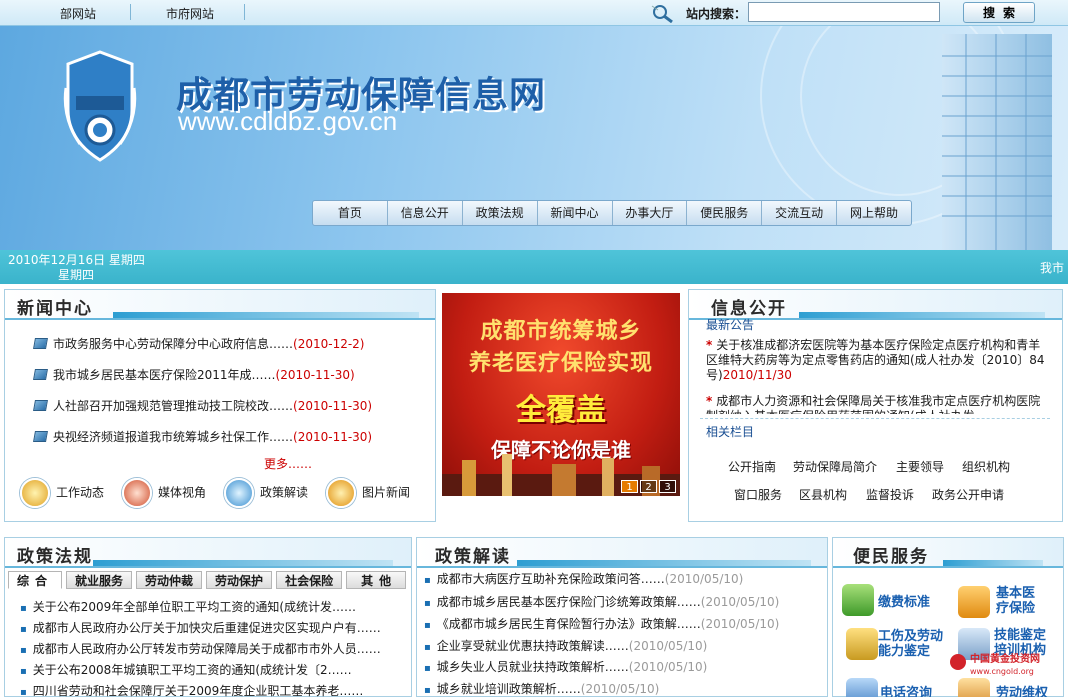 This screenshot has width=1068, height=697. What do you see at coordinates (220, 305) in the screenshot?
I see `panel-header: 新闻中心` at bounding box center [220, 305].